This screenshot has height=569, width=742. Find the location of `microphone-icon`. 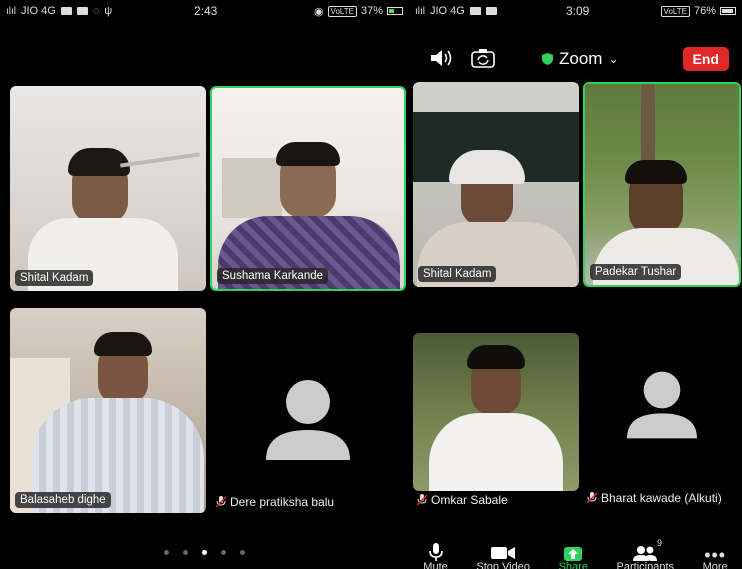

microphone-icon is located at coordinates (435, 552).